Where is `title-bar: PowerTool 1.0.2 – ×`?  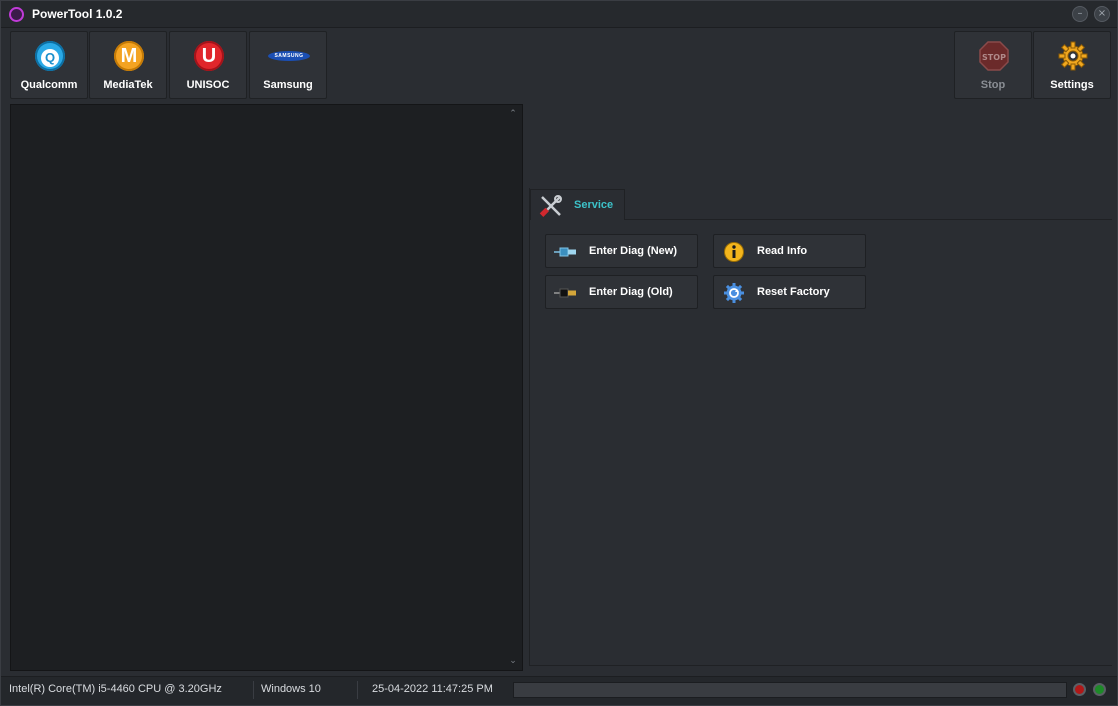 title-bar: PowerTool 1.0.2 – × is located at coordinates (559, 14).